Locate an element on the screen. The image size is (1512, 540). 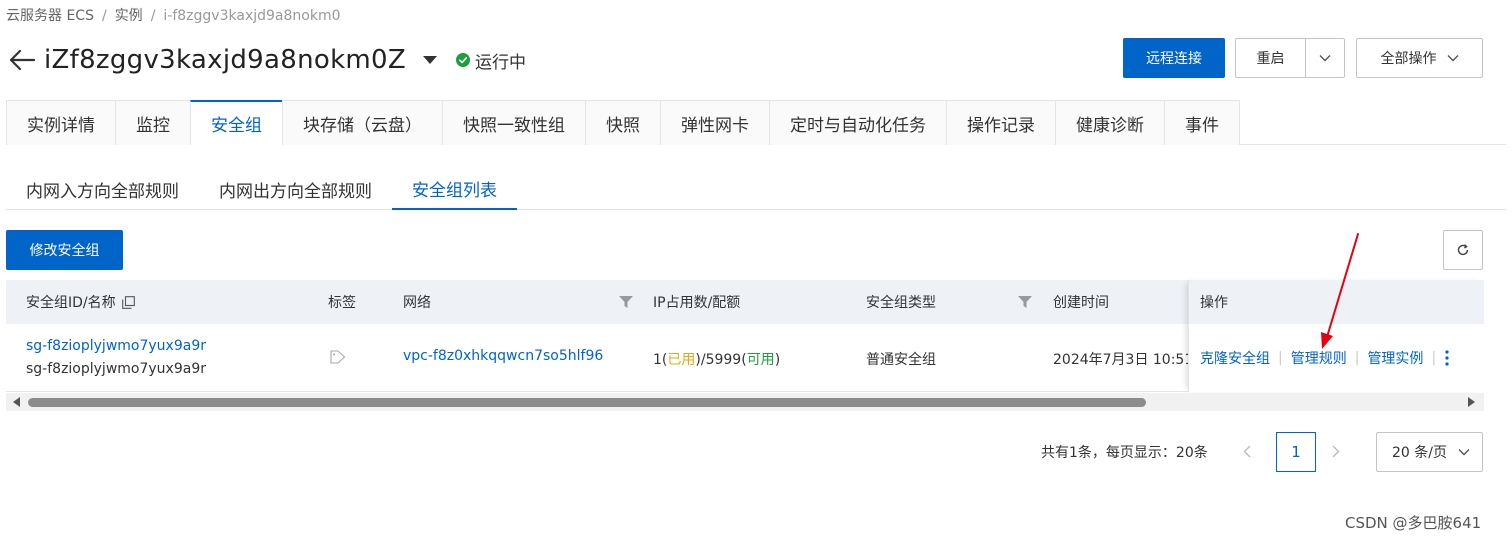
more-actions-icon is located at coordinates (1447, 358).